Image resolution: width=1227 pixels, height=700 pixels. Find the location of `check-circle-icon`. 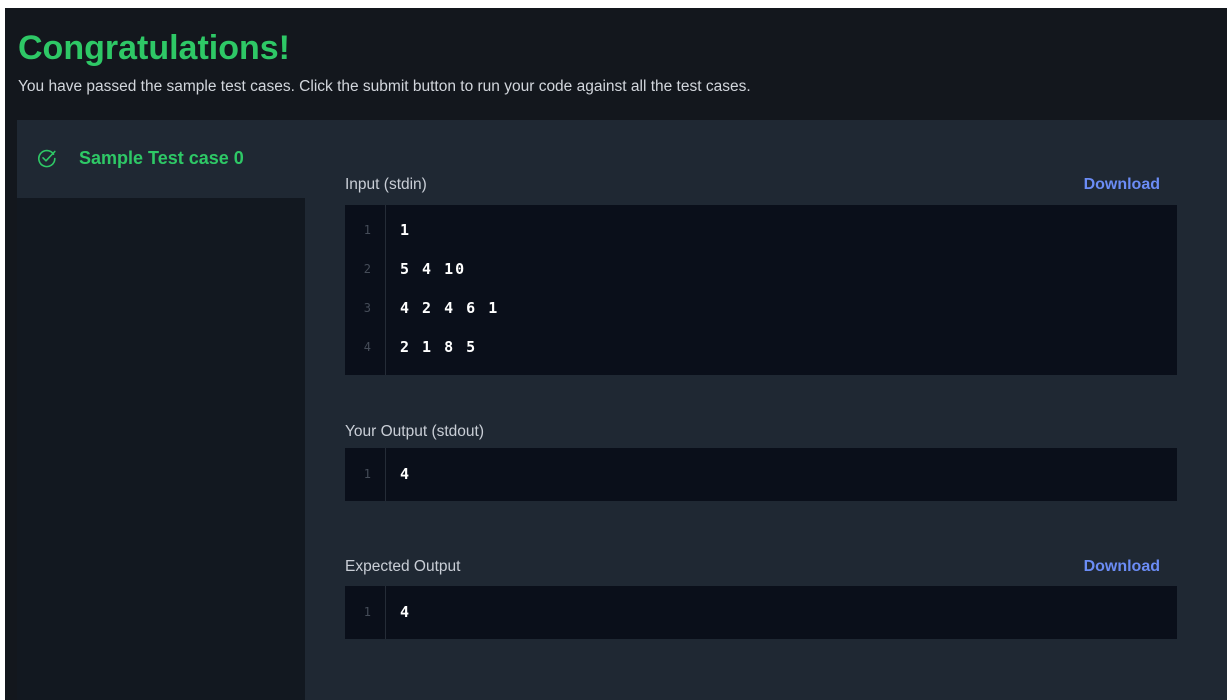

check-circle-icon is located at coordinates (47, 158).